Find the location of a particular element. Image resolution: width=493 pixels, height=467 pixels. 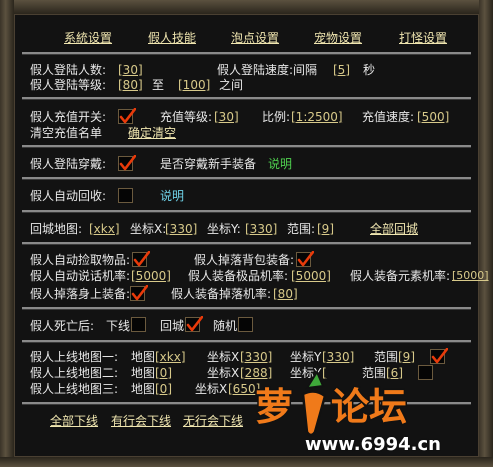

death-label: 假人死亡后: is located at coordinates (62, 326).